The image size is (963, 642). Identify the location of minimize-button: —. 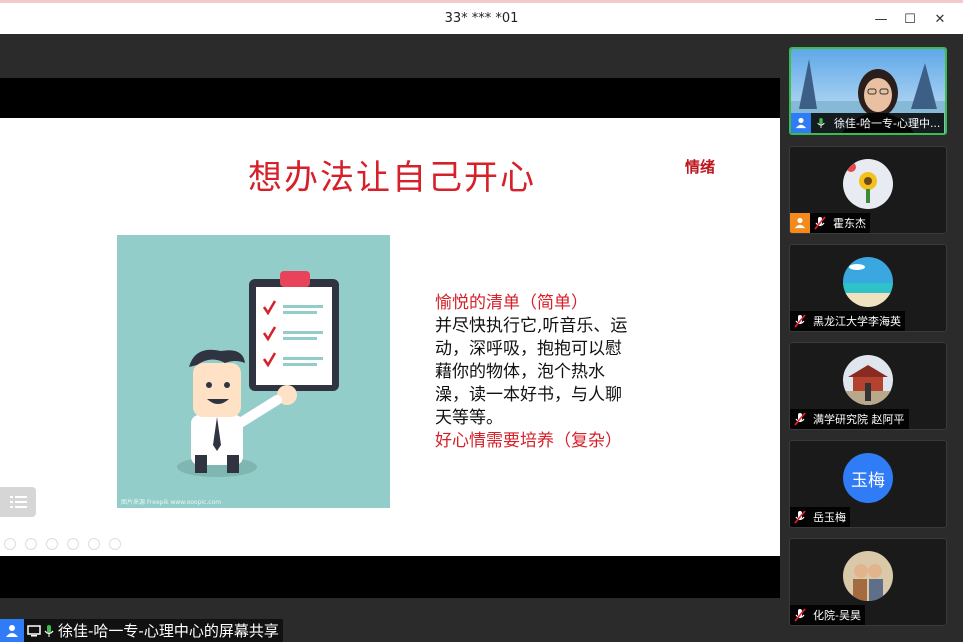
(881, 20).